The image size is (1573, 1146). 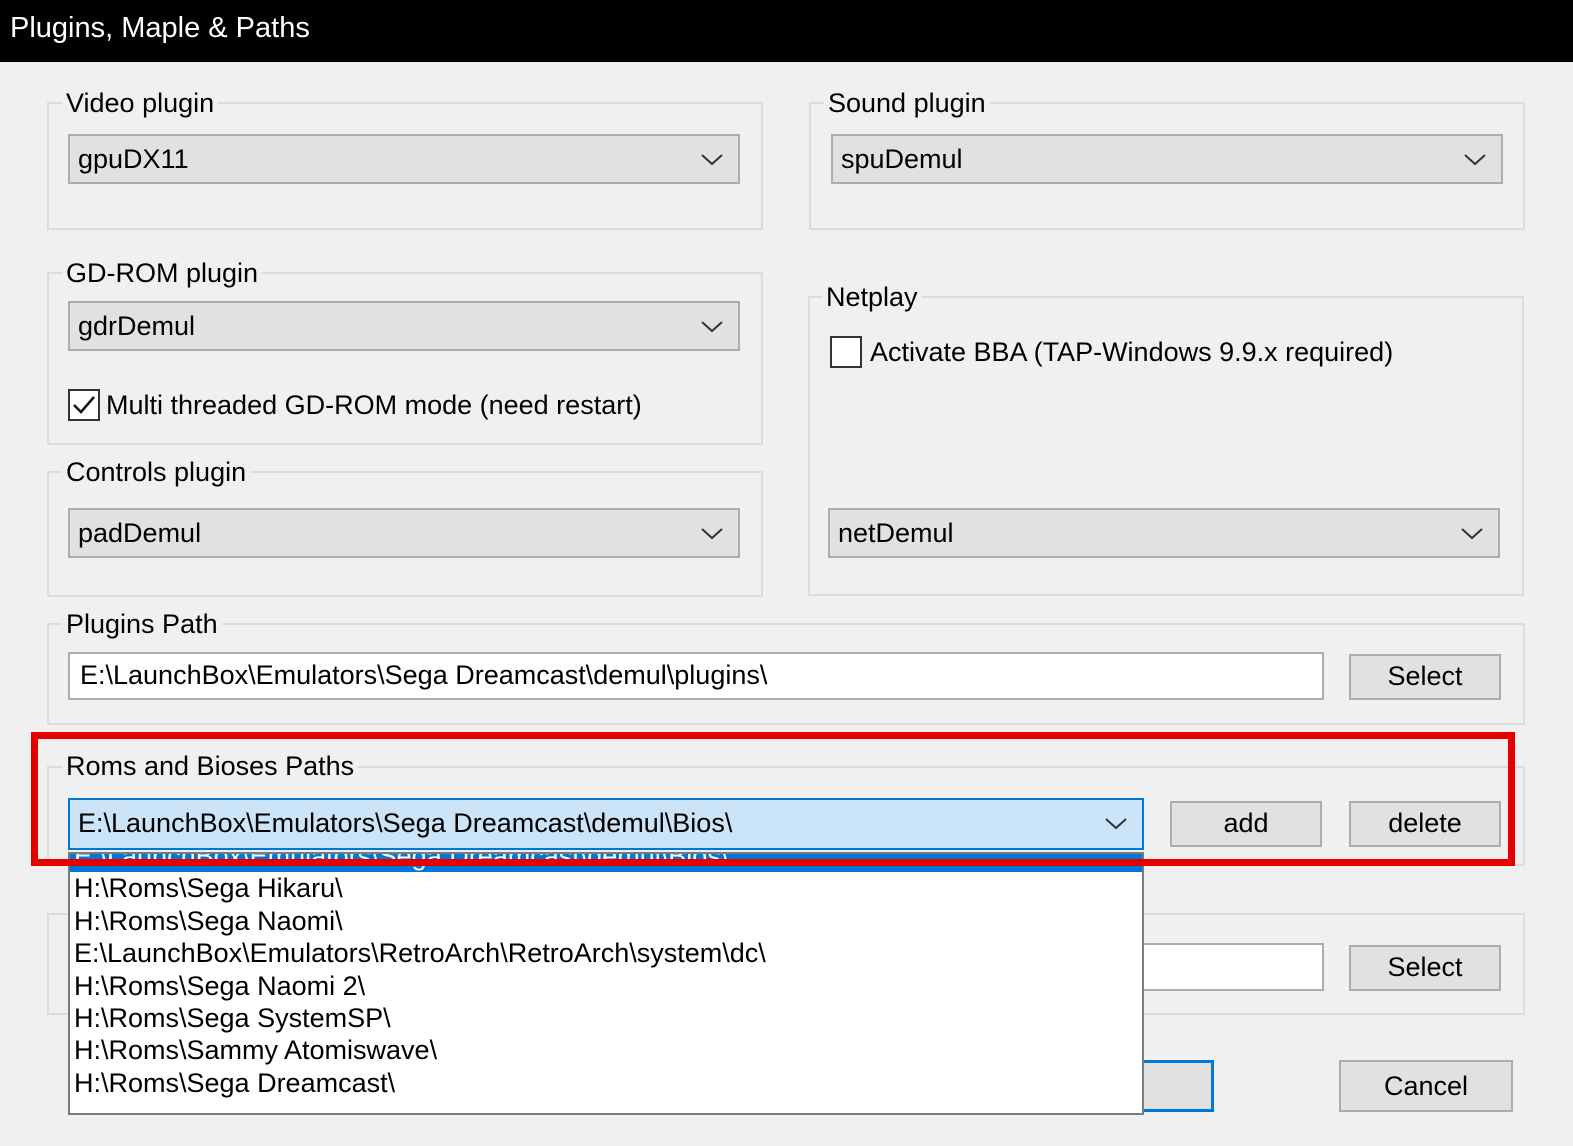 What do you see at coordinates (156, 472) in the screenshot?
I see `controls-plugin-legend: Controls plugin` at bounding box center [156, 472].